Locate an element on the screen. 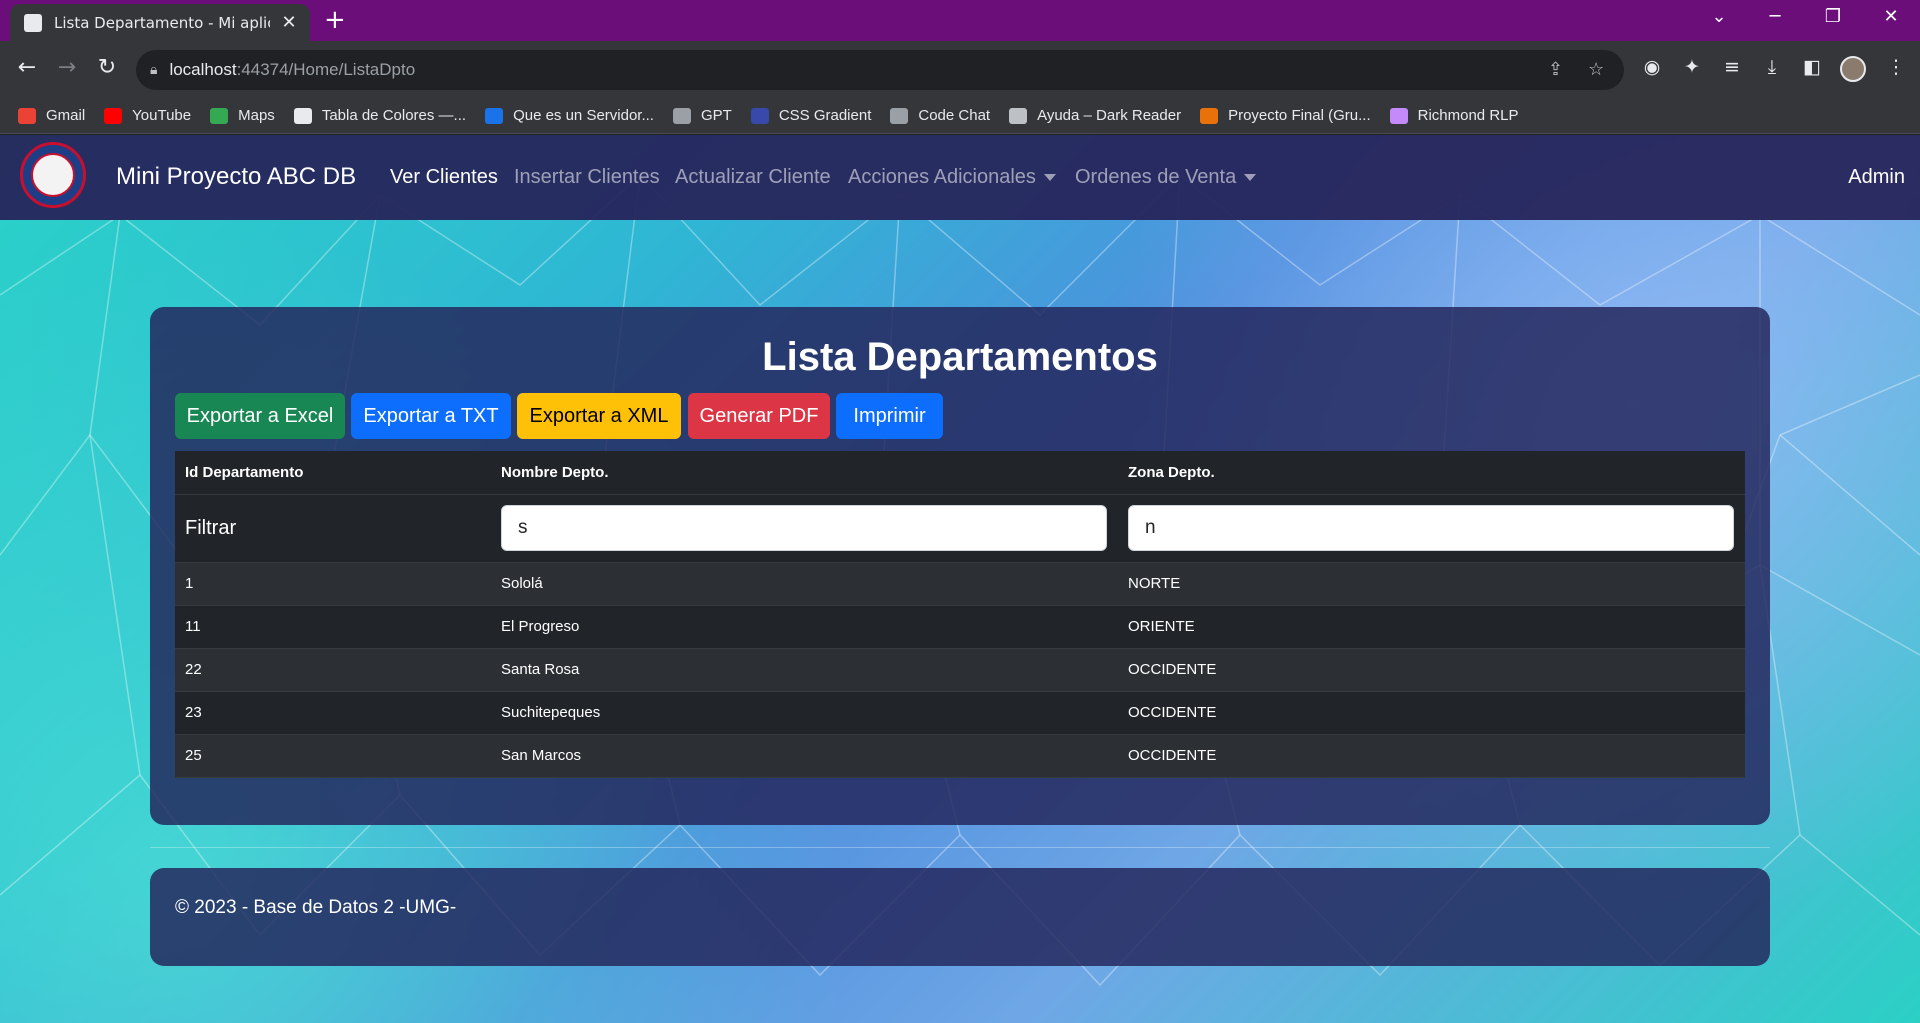 This screenshot has height=1023, width=1920. filter-nombre-cell is located at coordinates (804, 528).